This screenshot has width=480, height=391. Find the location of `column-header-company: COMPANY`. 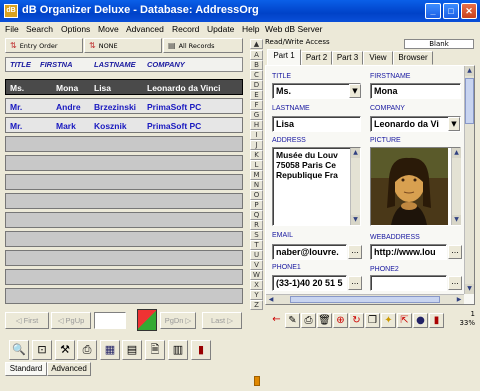

column-header-company: COMPANY is located at coordinates (166, 64).